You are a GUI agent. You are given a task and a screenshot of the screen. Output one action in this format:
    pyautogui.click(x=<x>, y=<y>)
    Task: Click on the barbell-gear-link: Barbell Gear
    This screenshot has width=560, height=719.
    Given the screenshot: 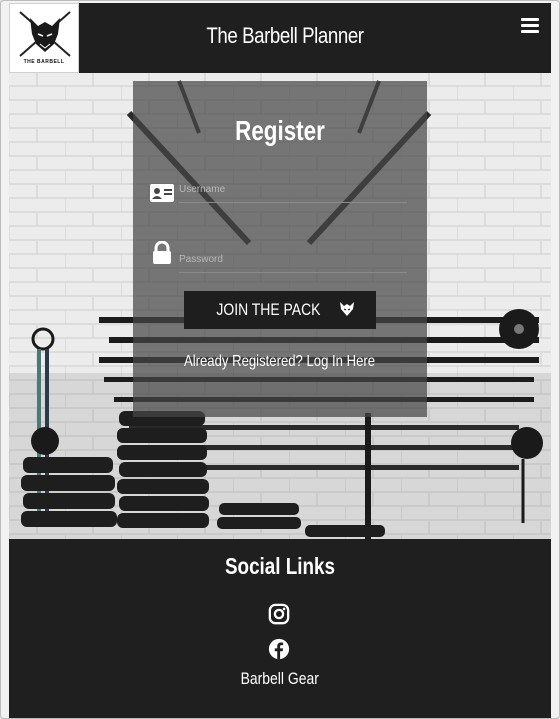 What is the action you would take?
    pyautogui.click(x=280, y=679)
    